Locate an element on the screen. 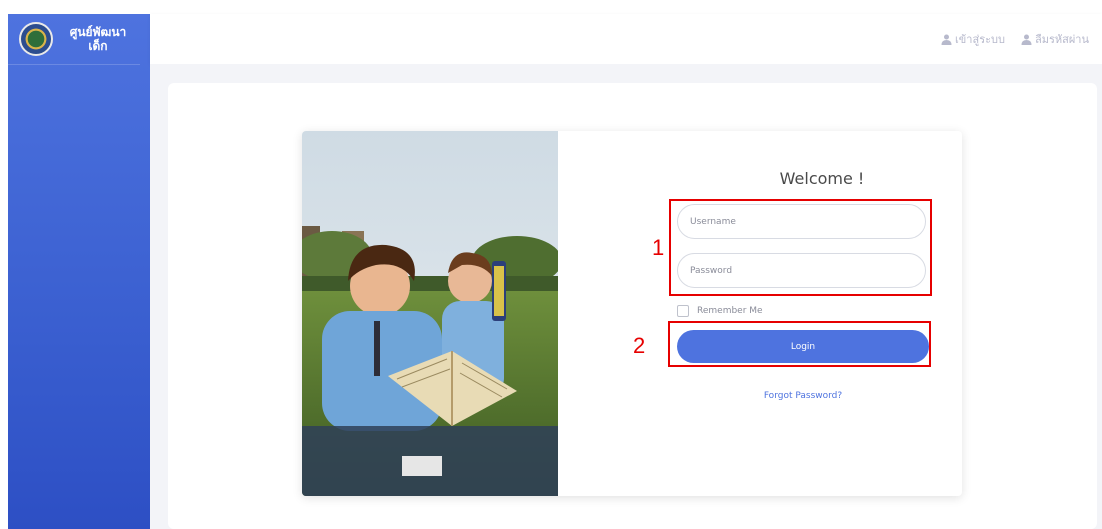 The height and width of the screenshot is (529, 1102). welcome-heading: Welcome ! is located at coordinates (822, 178).